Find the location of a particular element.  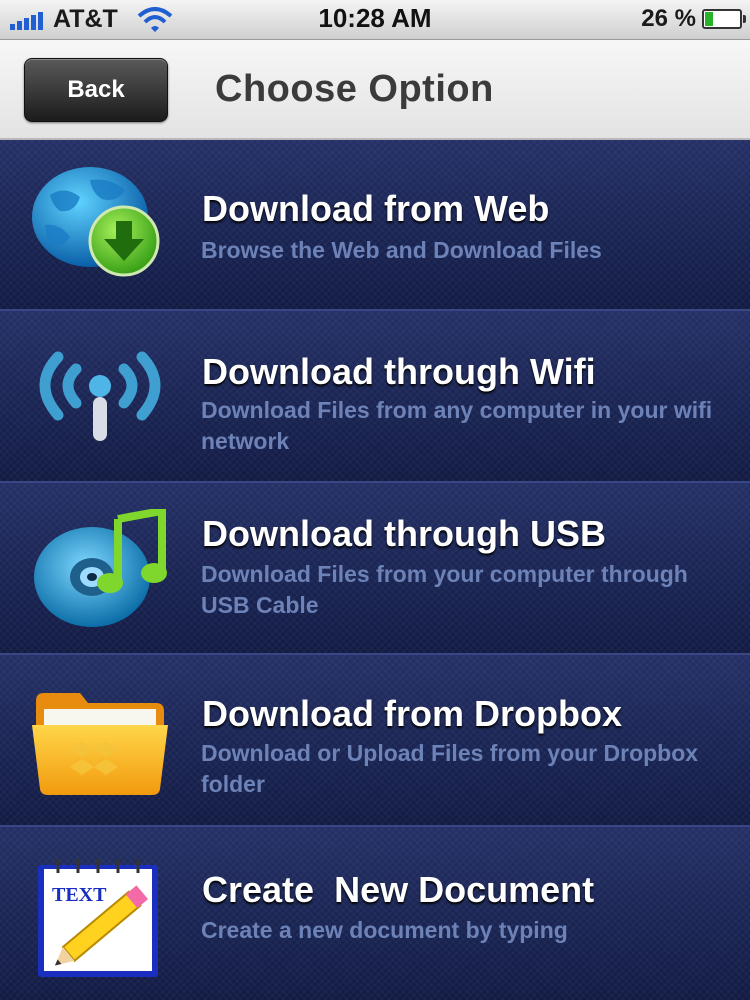

option-title: Download from Dropbox is located at coordinates (412, 713).